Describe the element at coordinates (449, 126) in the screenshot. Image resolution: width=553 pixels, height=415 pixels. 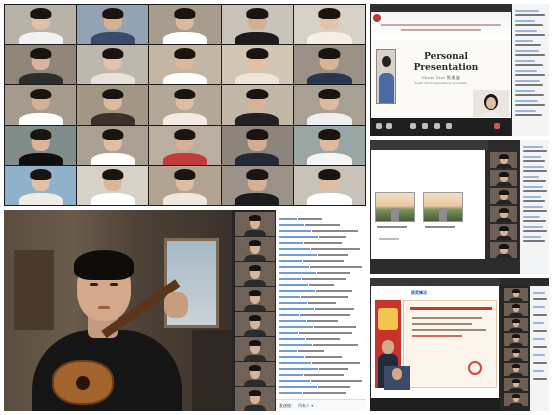
I see `record-icon` at that location.